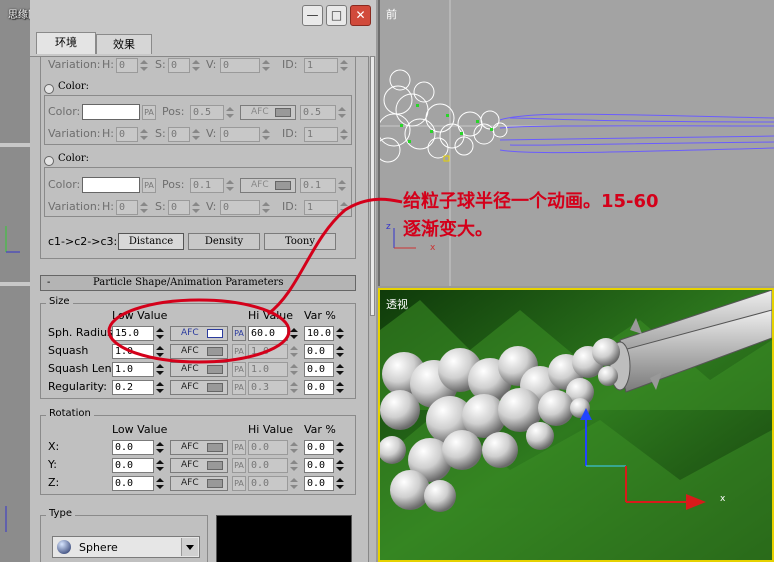  I want to click on annotation-line-2: 逐渐变大。, so click(448, 229).